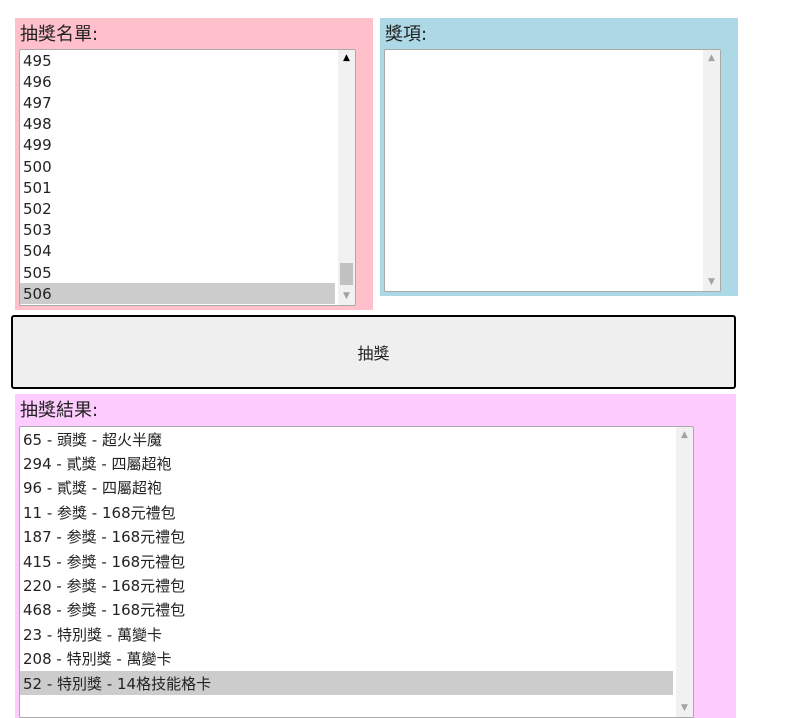 Image resolution: width=811 pixels, height=718 pixels. What do you see at coordinates (346, 439) in the screenshot?
I see `list-item: 65 - 頭獎 - 超火半魔` at bounding box center [346, 439].